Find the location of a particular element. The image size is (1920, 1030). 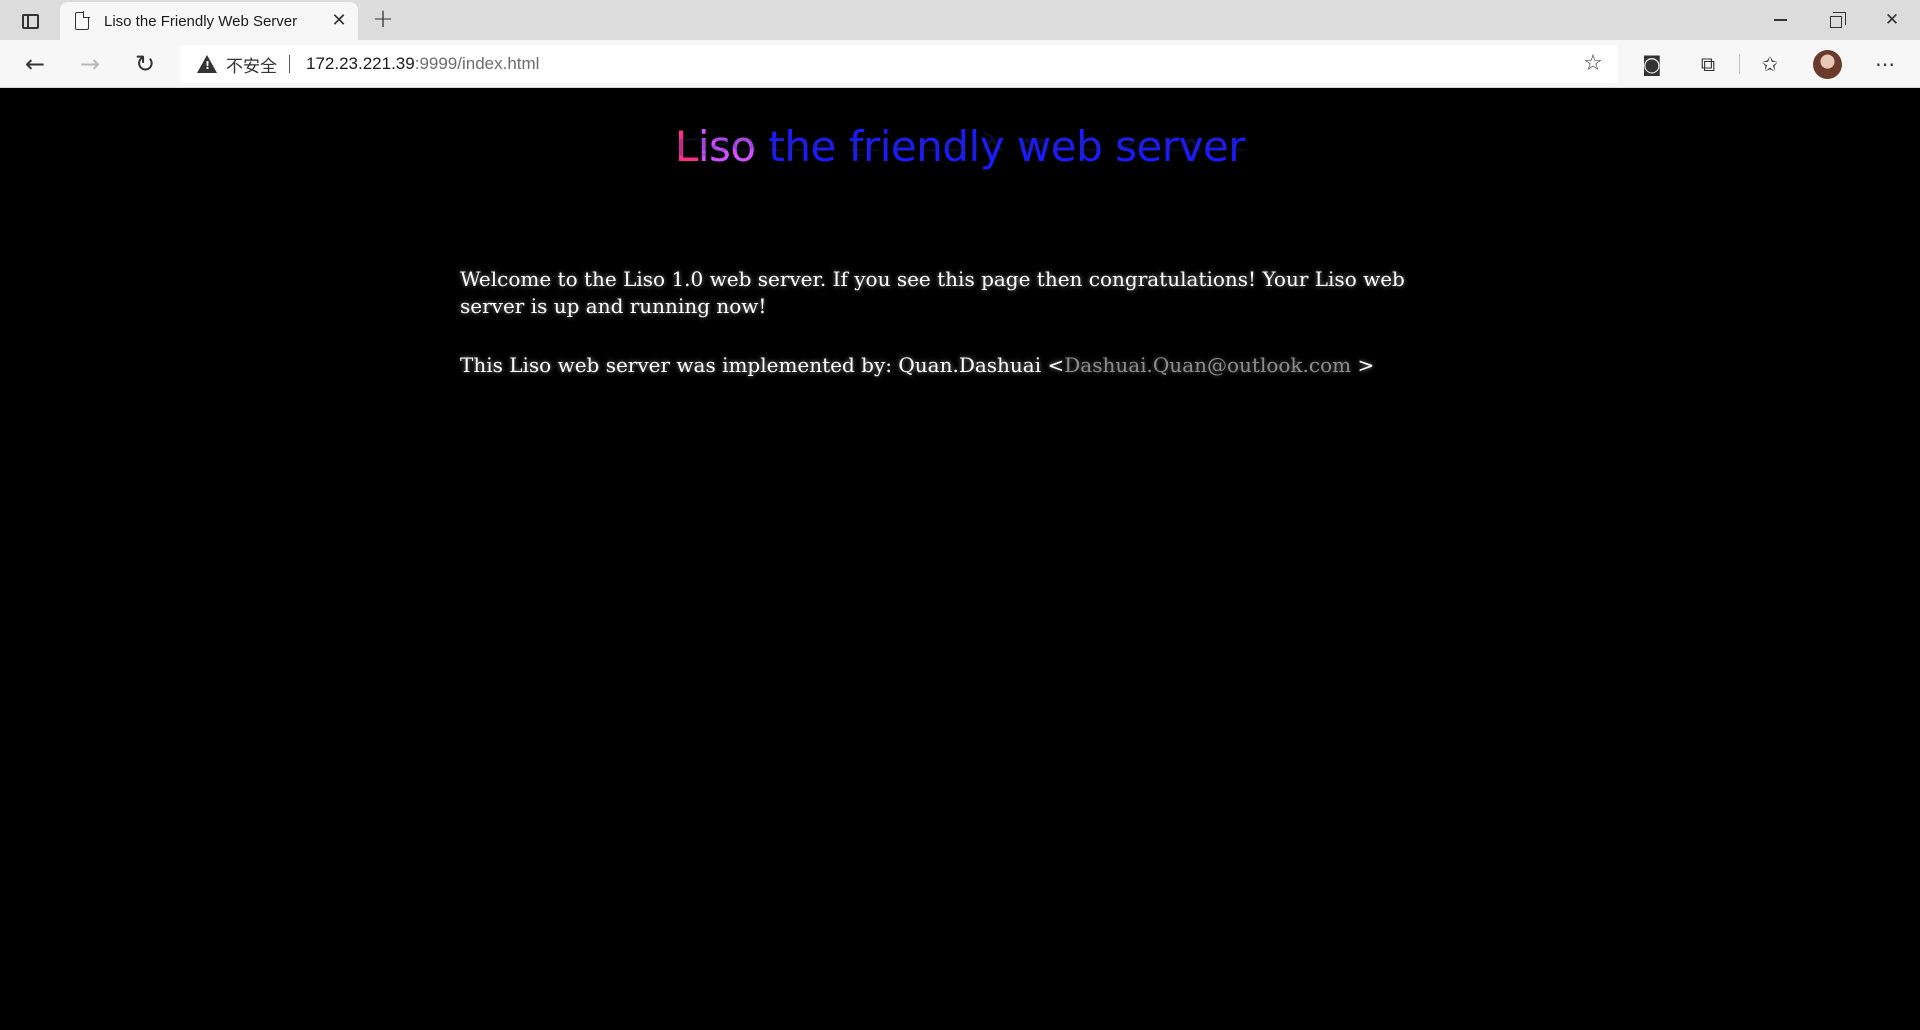

more-icon: ⋯ is located at coordinates (1885, 64).